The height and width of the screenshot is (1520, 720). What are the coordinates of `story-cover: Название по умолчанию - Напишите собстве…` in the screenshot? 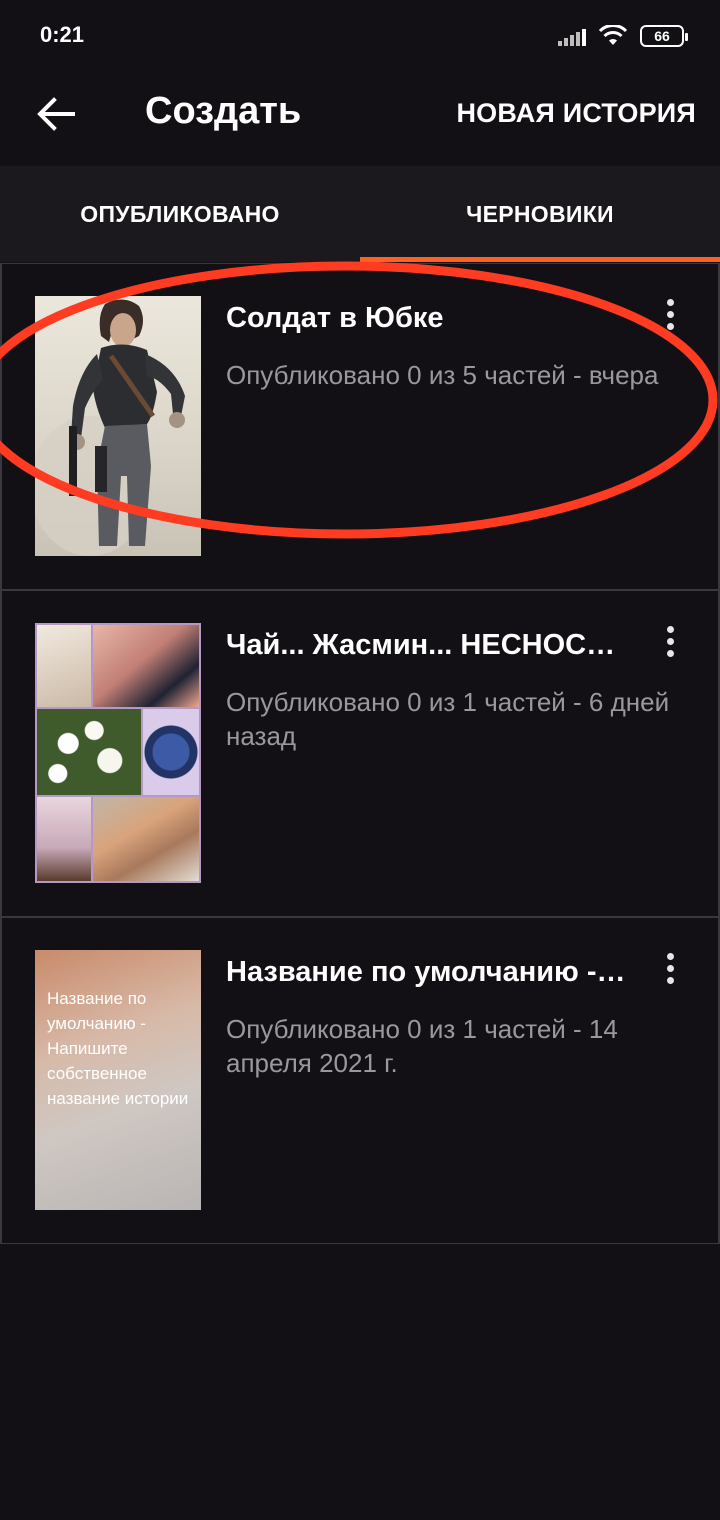 It's located at (118, 1080).